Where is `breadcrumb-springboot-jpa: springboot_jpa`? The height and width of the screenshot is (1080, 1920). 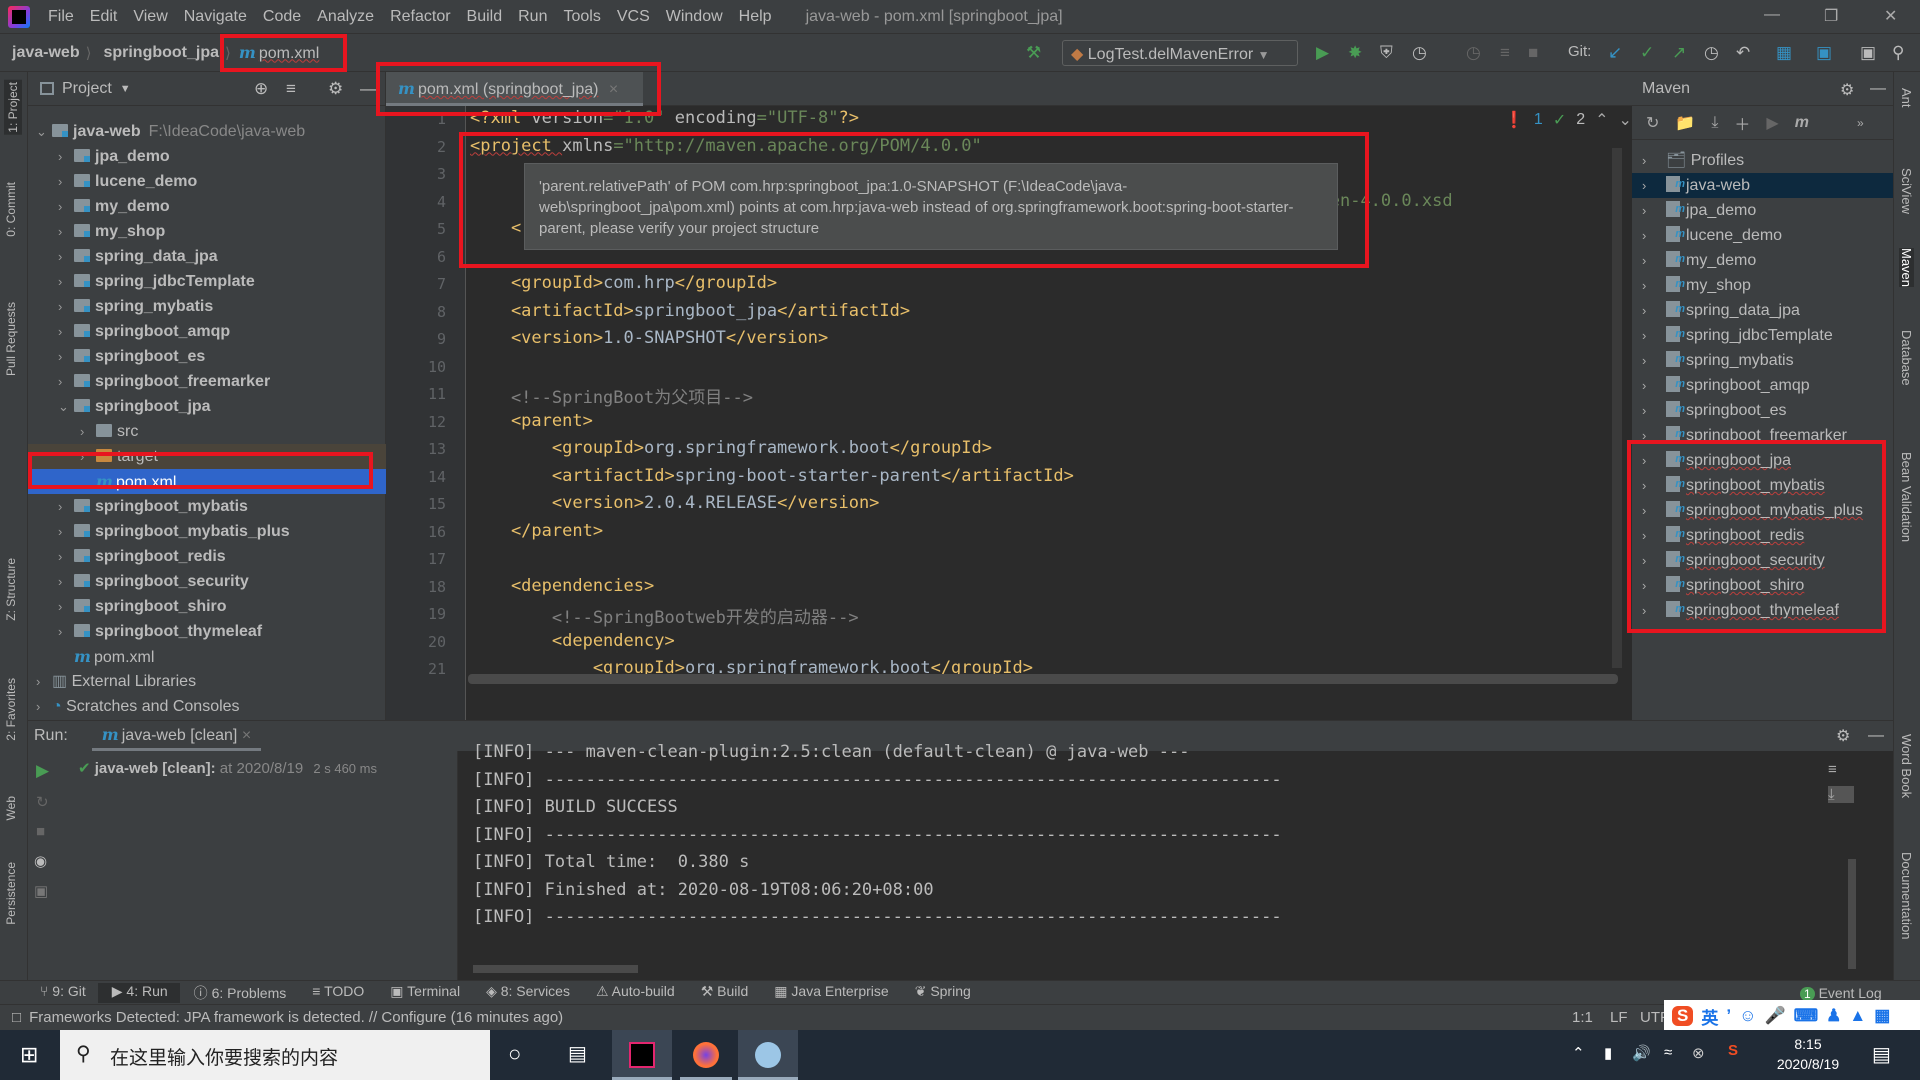
breadcrumb-springboot-jpa: springboot_jpa is located at coordinates (158, 53).